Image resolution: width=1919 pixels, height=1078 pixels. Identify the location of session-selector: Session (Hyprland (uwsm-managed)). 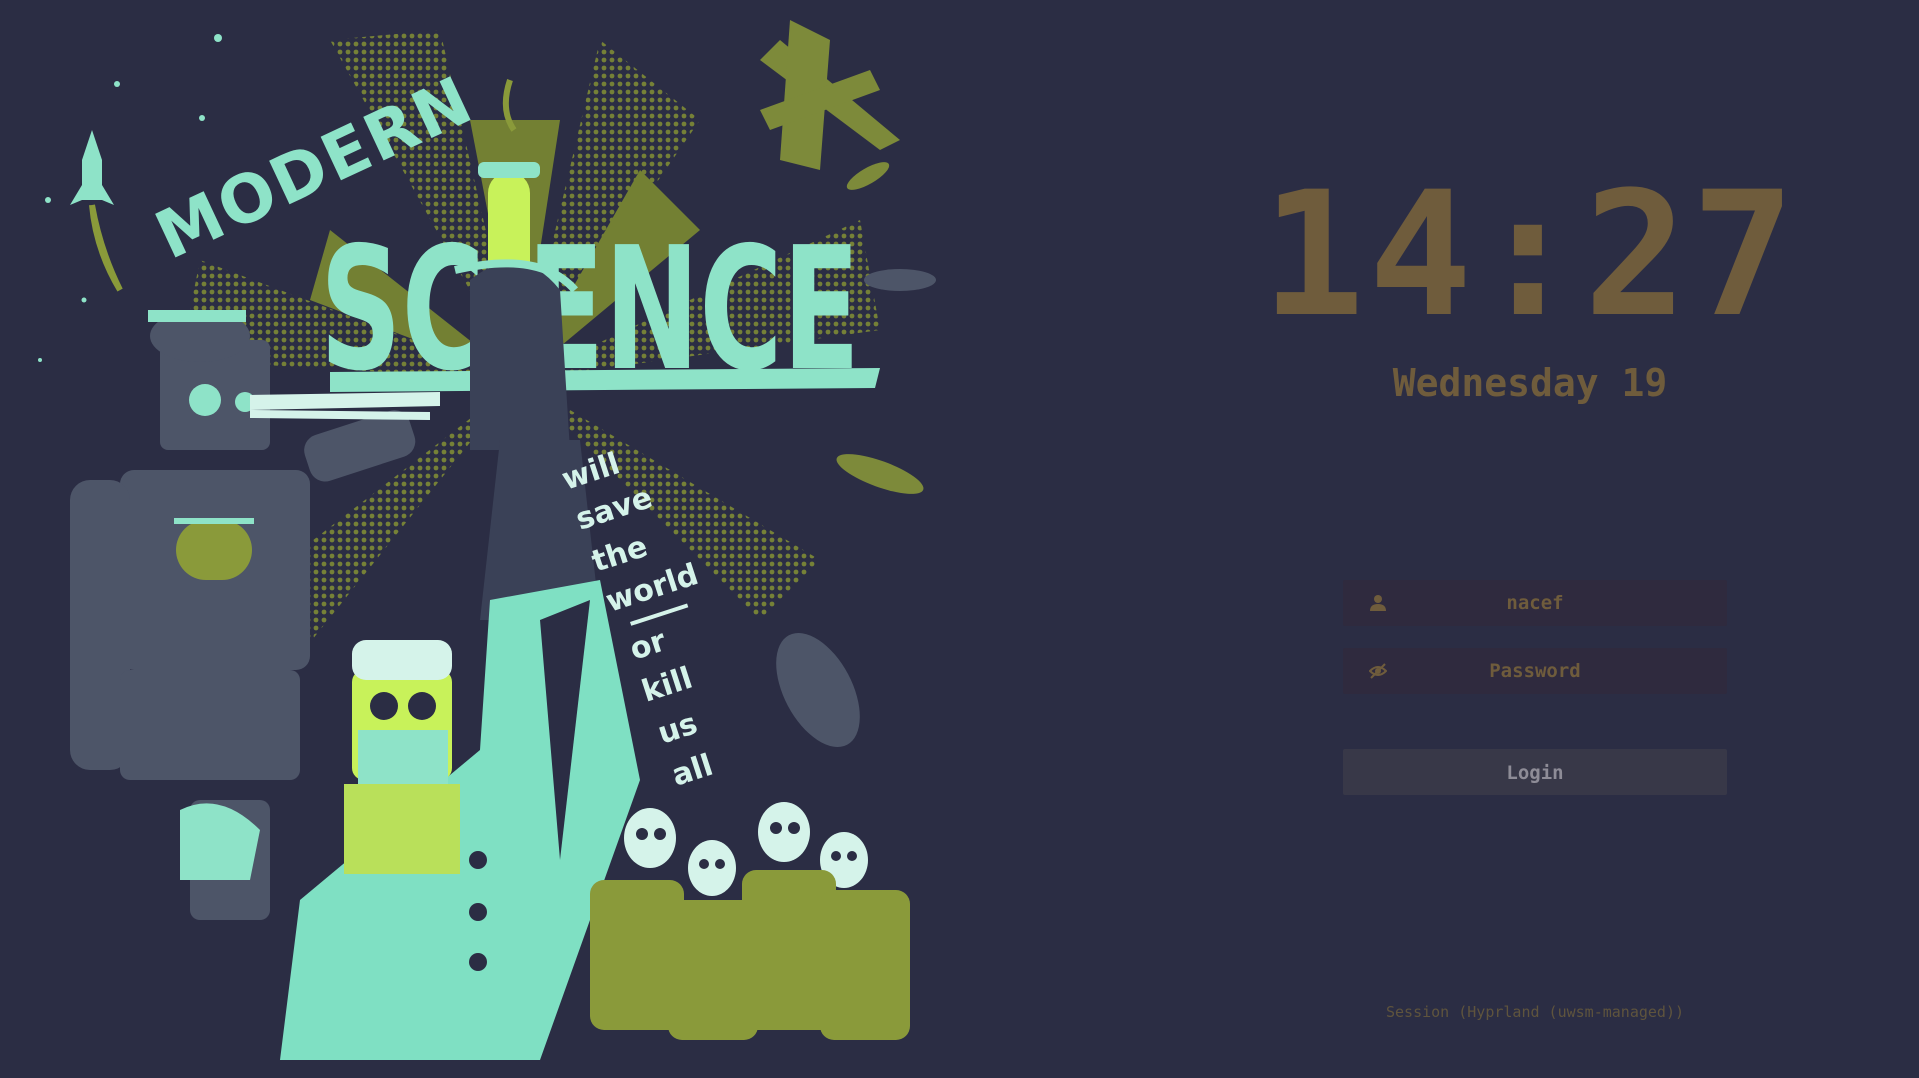
(1535, 1012).